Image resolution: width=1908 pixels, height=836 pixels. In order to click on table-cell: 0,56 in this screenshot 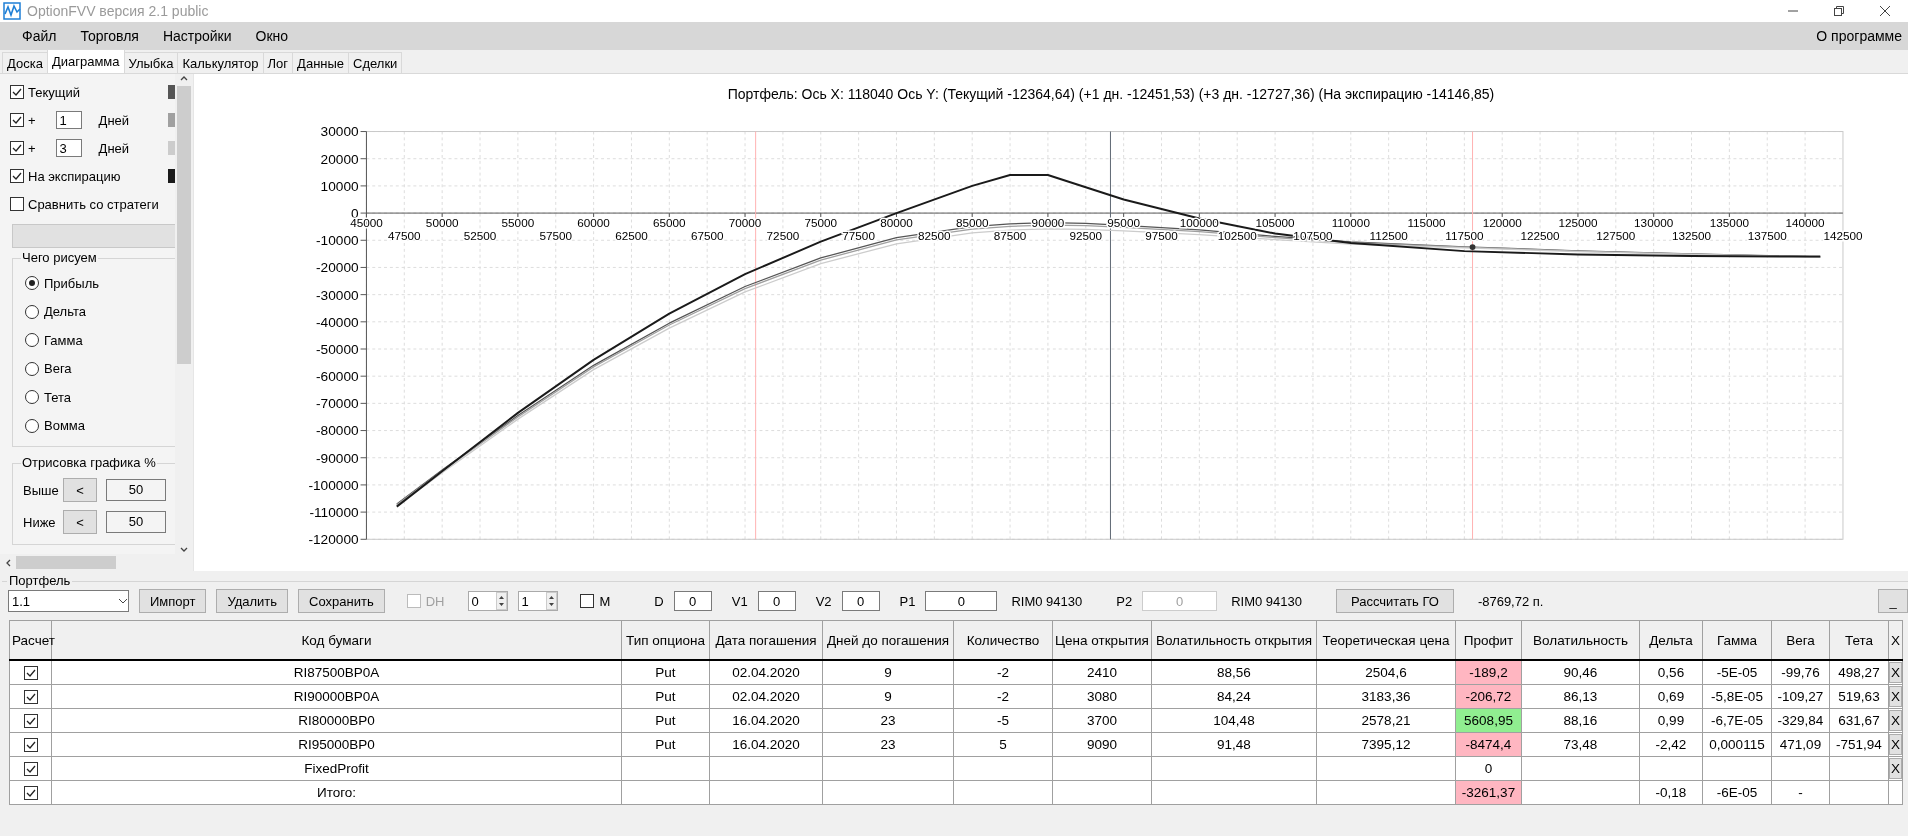, I will do `click(1671, 672)`.